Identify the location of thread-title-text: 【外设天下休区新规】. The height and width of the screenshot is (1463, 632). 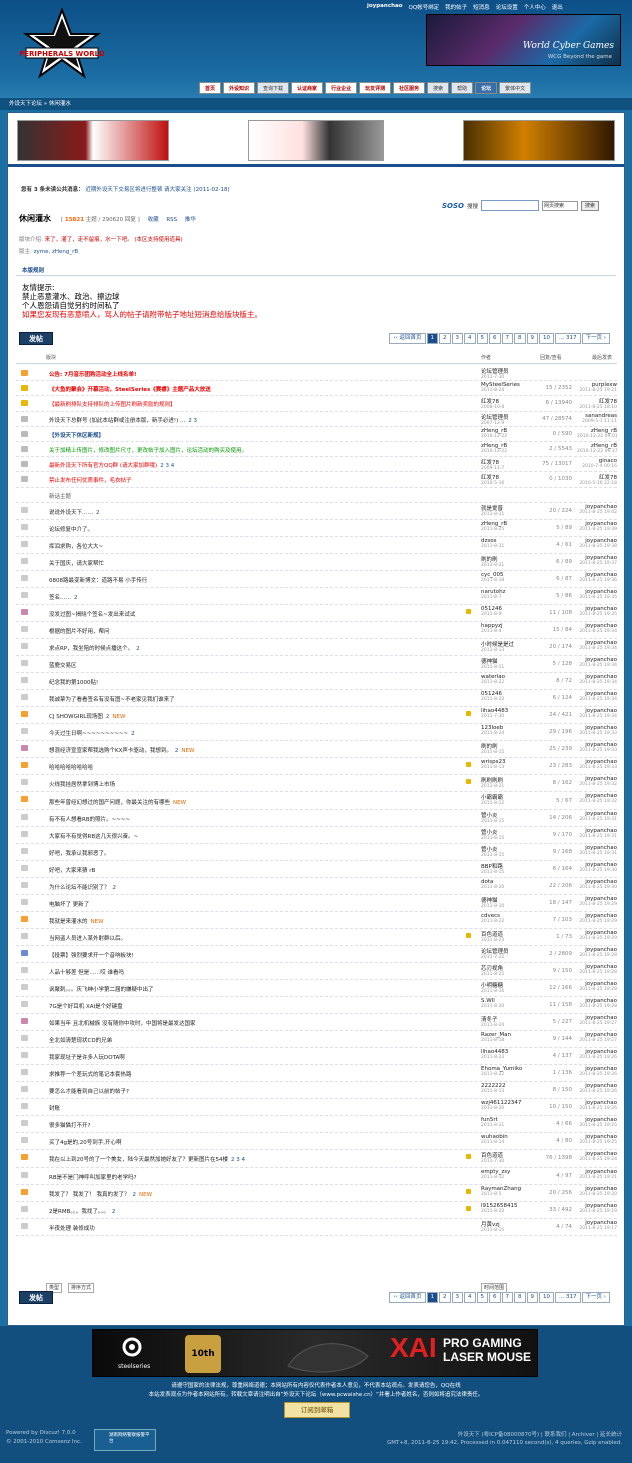
(76, 436).